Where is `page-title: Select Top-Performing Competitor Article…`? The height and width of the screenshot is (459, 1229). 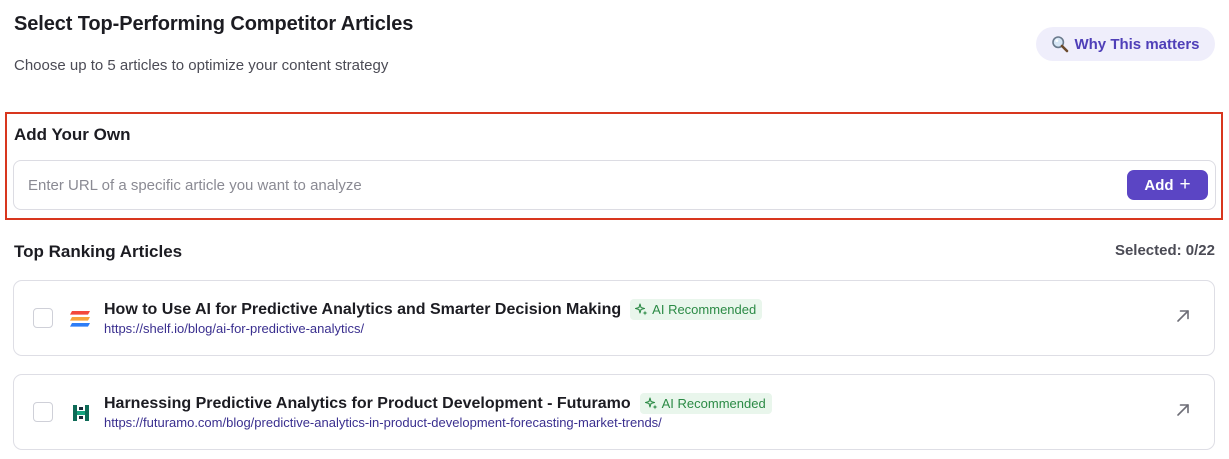 page-title: Select Top-Performing Competitor Article… is located at coordinates (214, 24).